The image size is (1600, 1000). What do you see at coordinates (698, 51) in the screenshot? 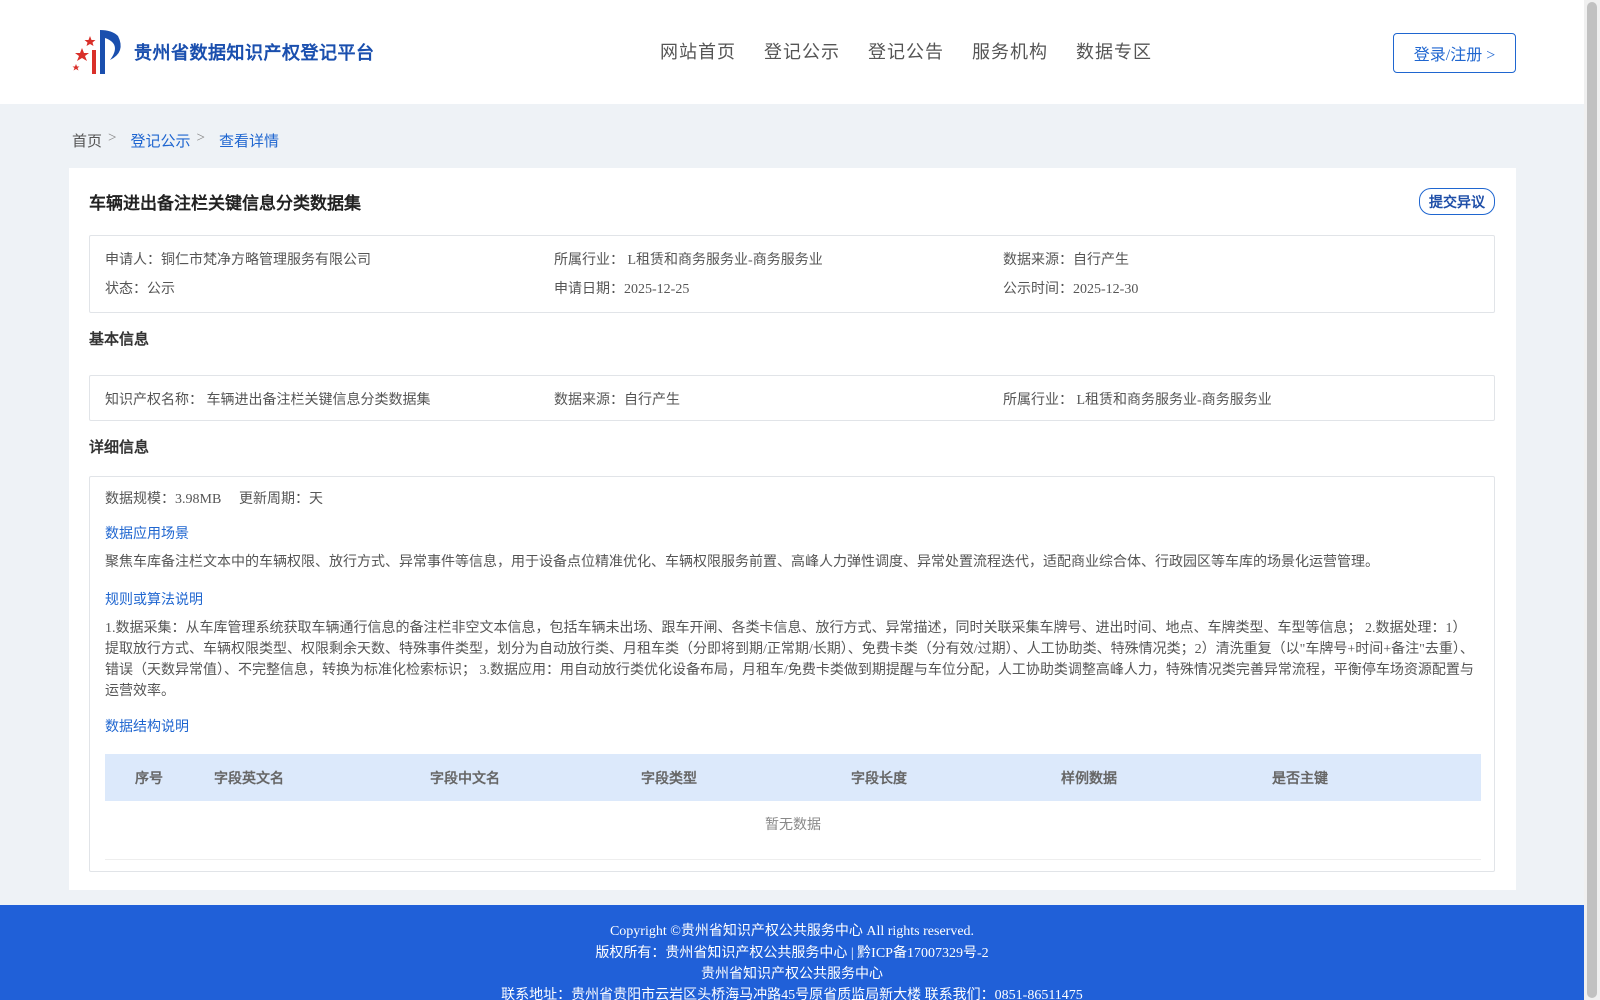
I see `nav-home: 网站首页` at bounding box center [698, 51].